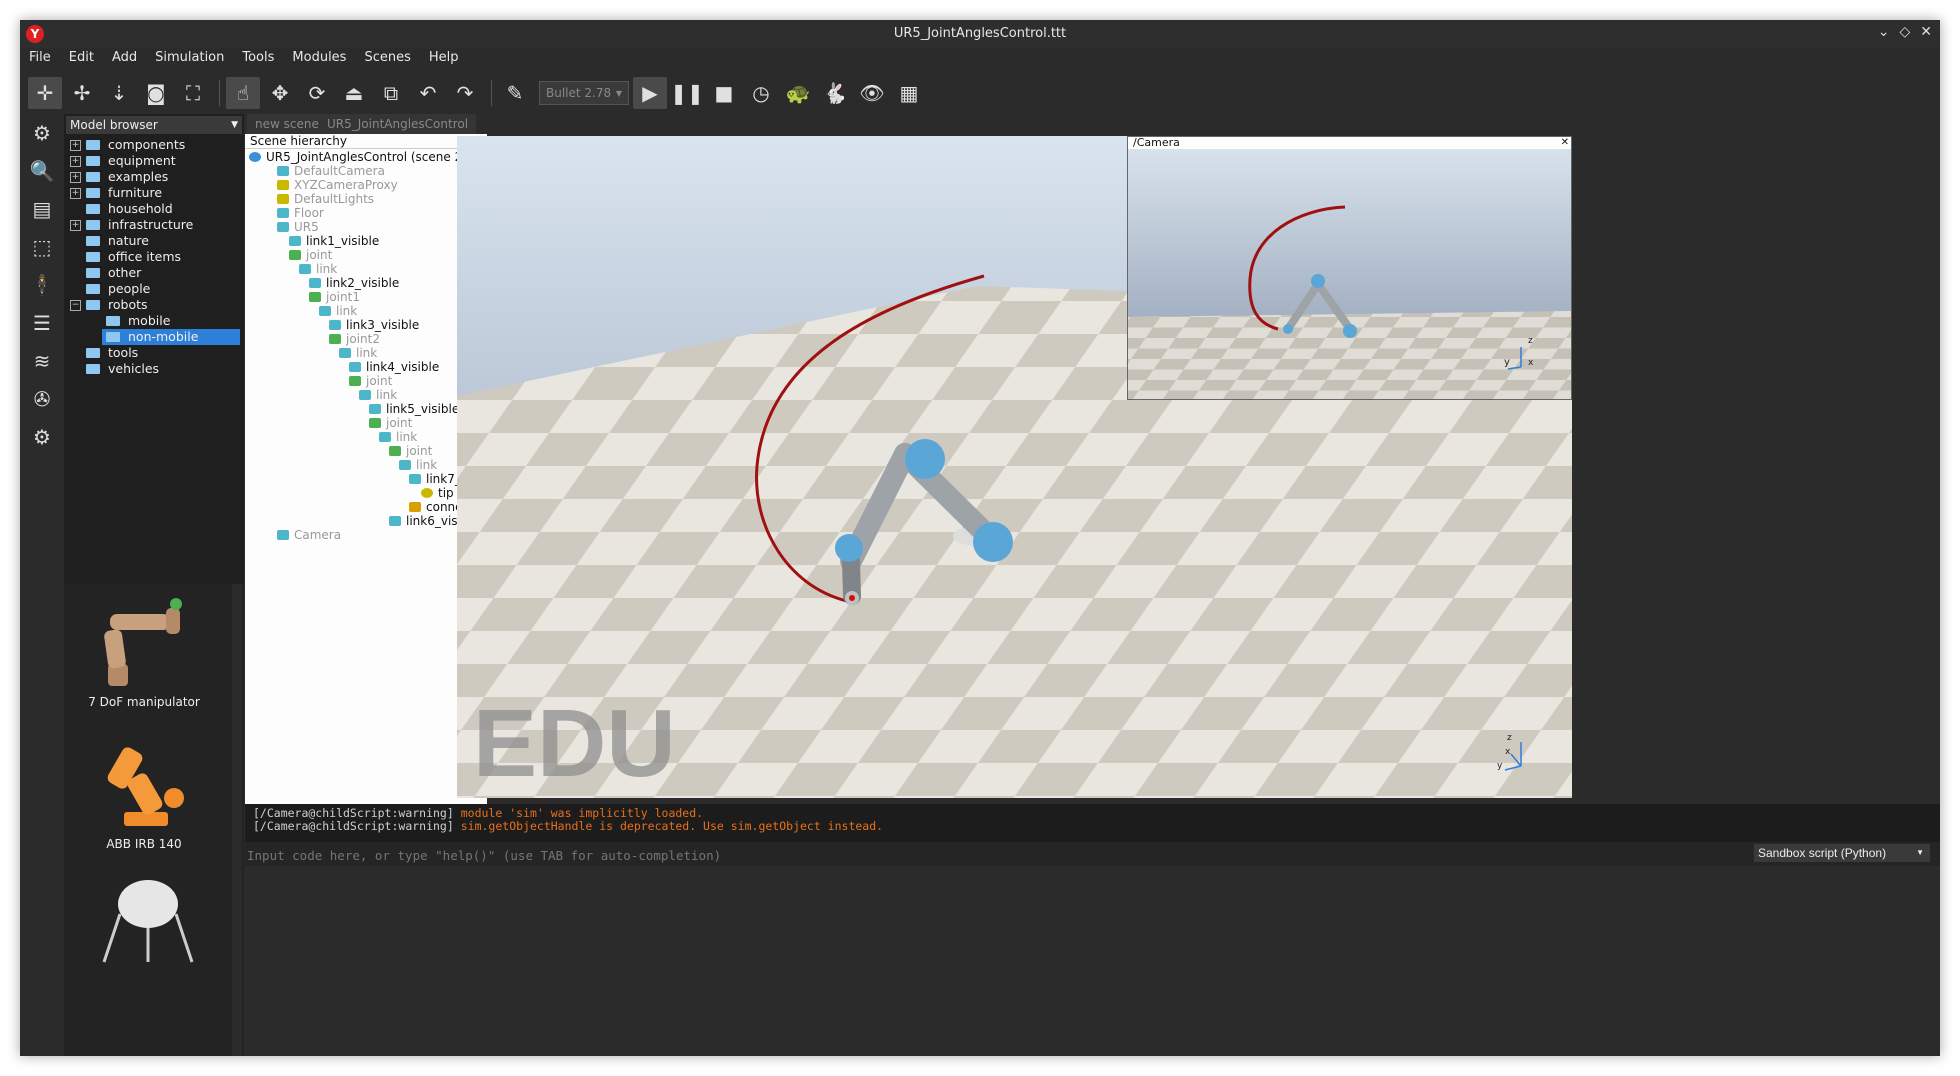 The height and width of the screenshot is (1076, 1960). Describe the element at coordinates (798, 93) in the screenshot. I see `slow-down-icon: 🐢` at that location.